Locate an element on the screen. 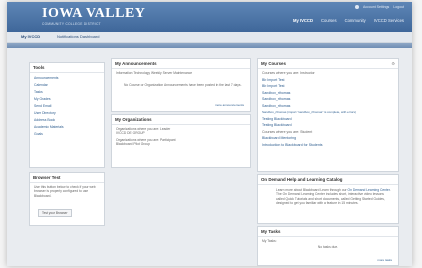 Image resolution: width=422 pixels, height=268 pixels. tool-my-grades: My Grades is located at coordinates (67, 99).